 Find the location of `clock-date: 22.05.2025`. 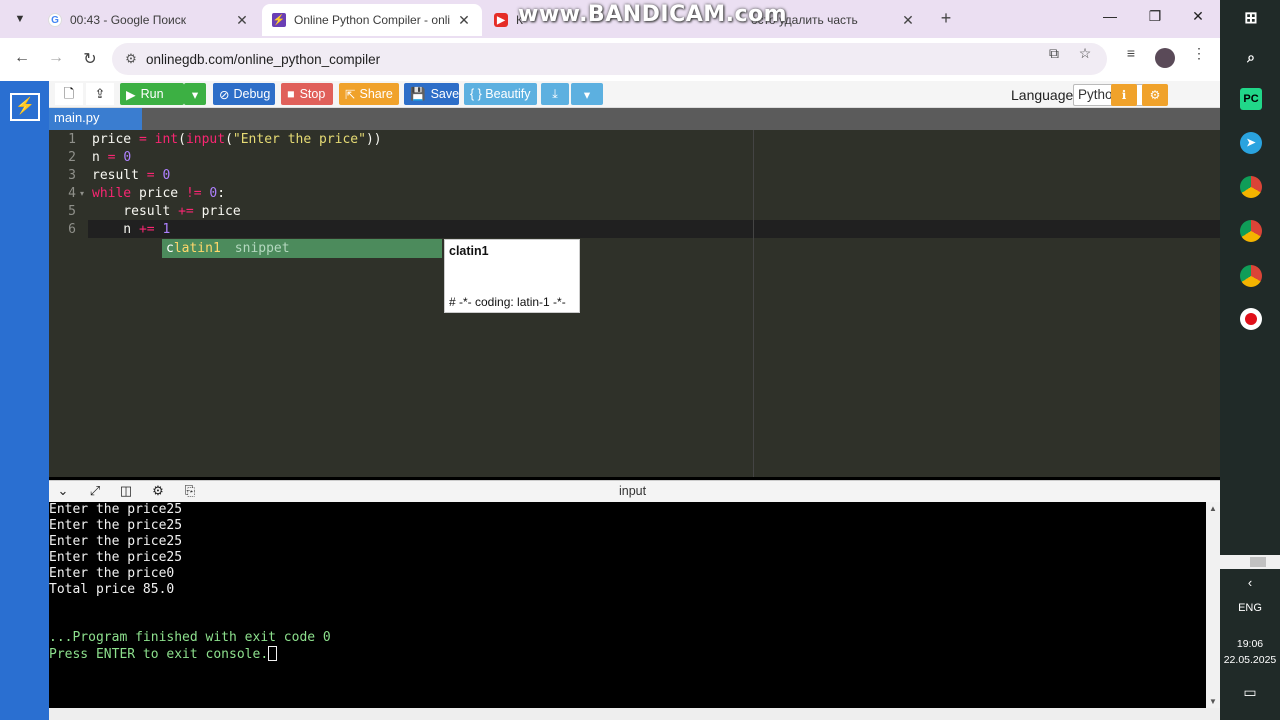

clock-date: 22.05.2025 is located at coordinates (1250, 660).